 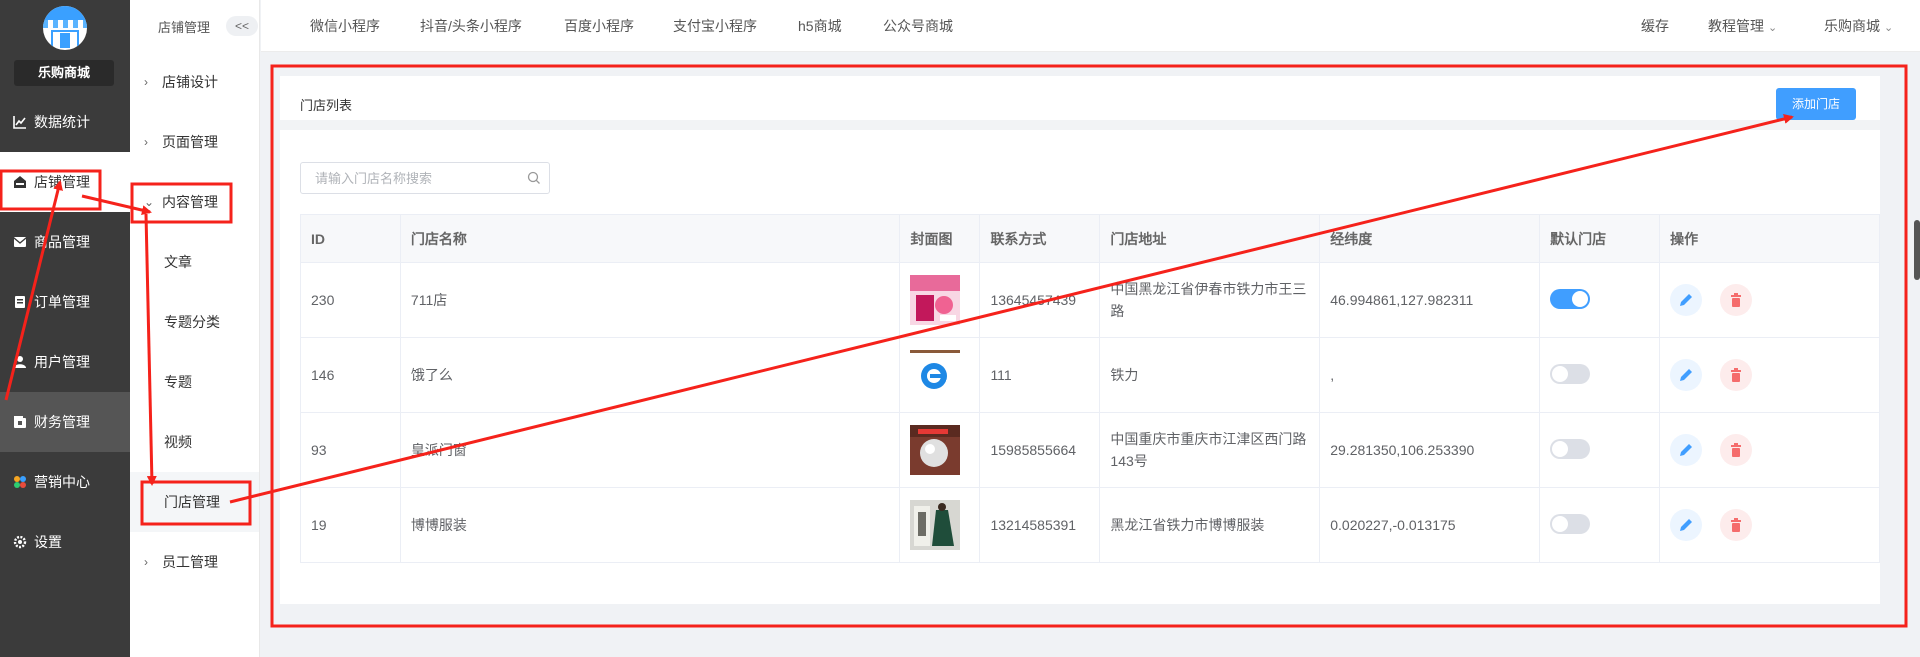 I want to click on logo-area: 乐购商城, so click(x=65, y=46).